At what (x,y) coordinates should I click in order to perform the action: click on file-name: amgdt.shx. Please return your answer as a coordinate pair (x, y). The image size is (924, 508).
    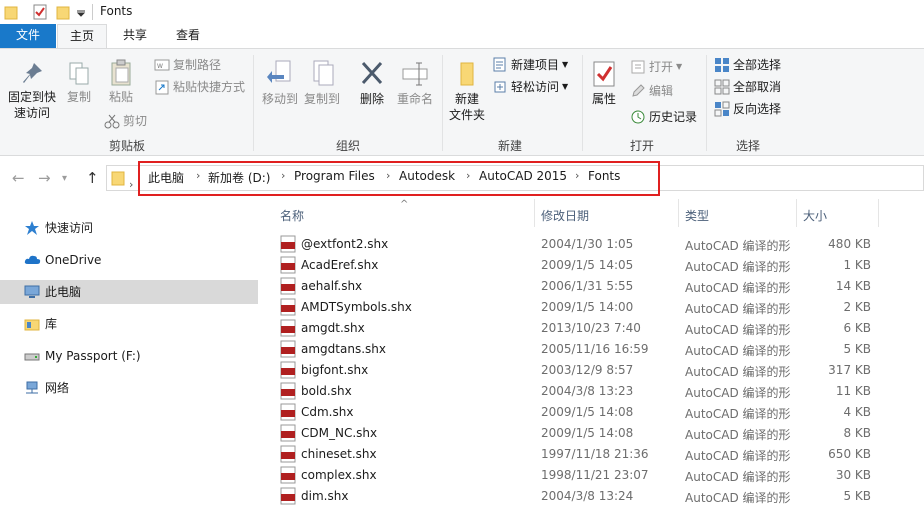
    Looking at the image, I should click on (333, 328).